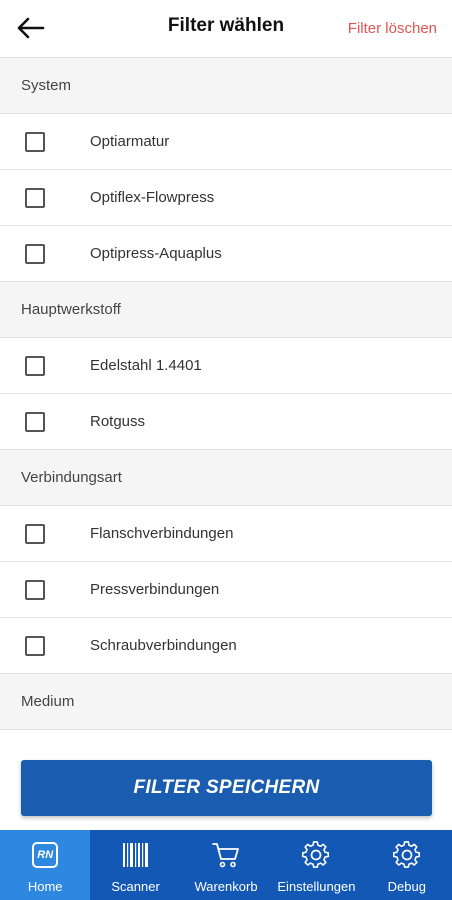  I want to click on filter-row-pressverbindungen: Pressverbindungen, so click(226, 590).